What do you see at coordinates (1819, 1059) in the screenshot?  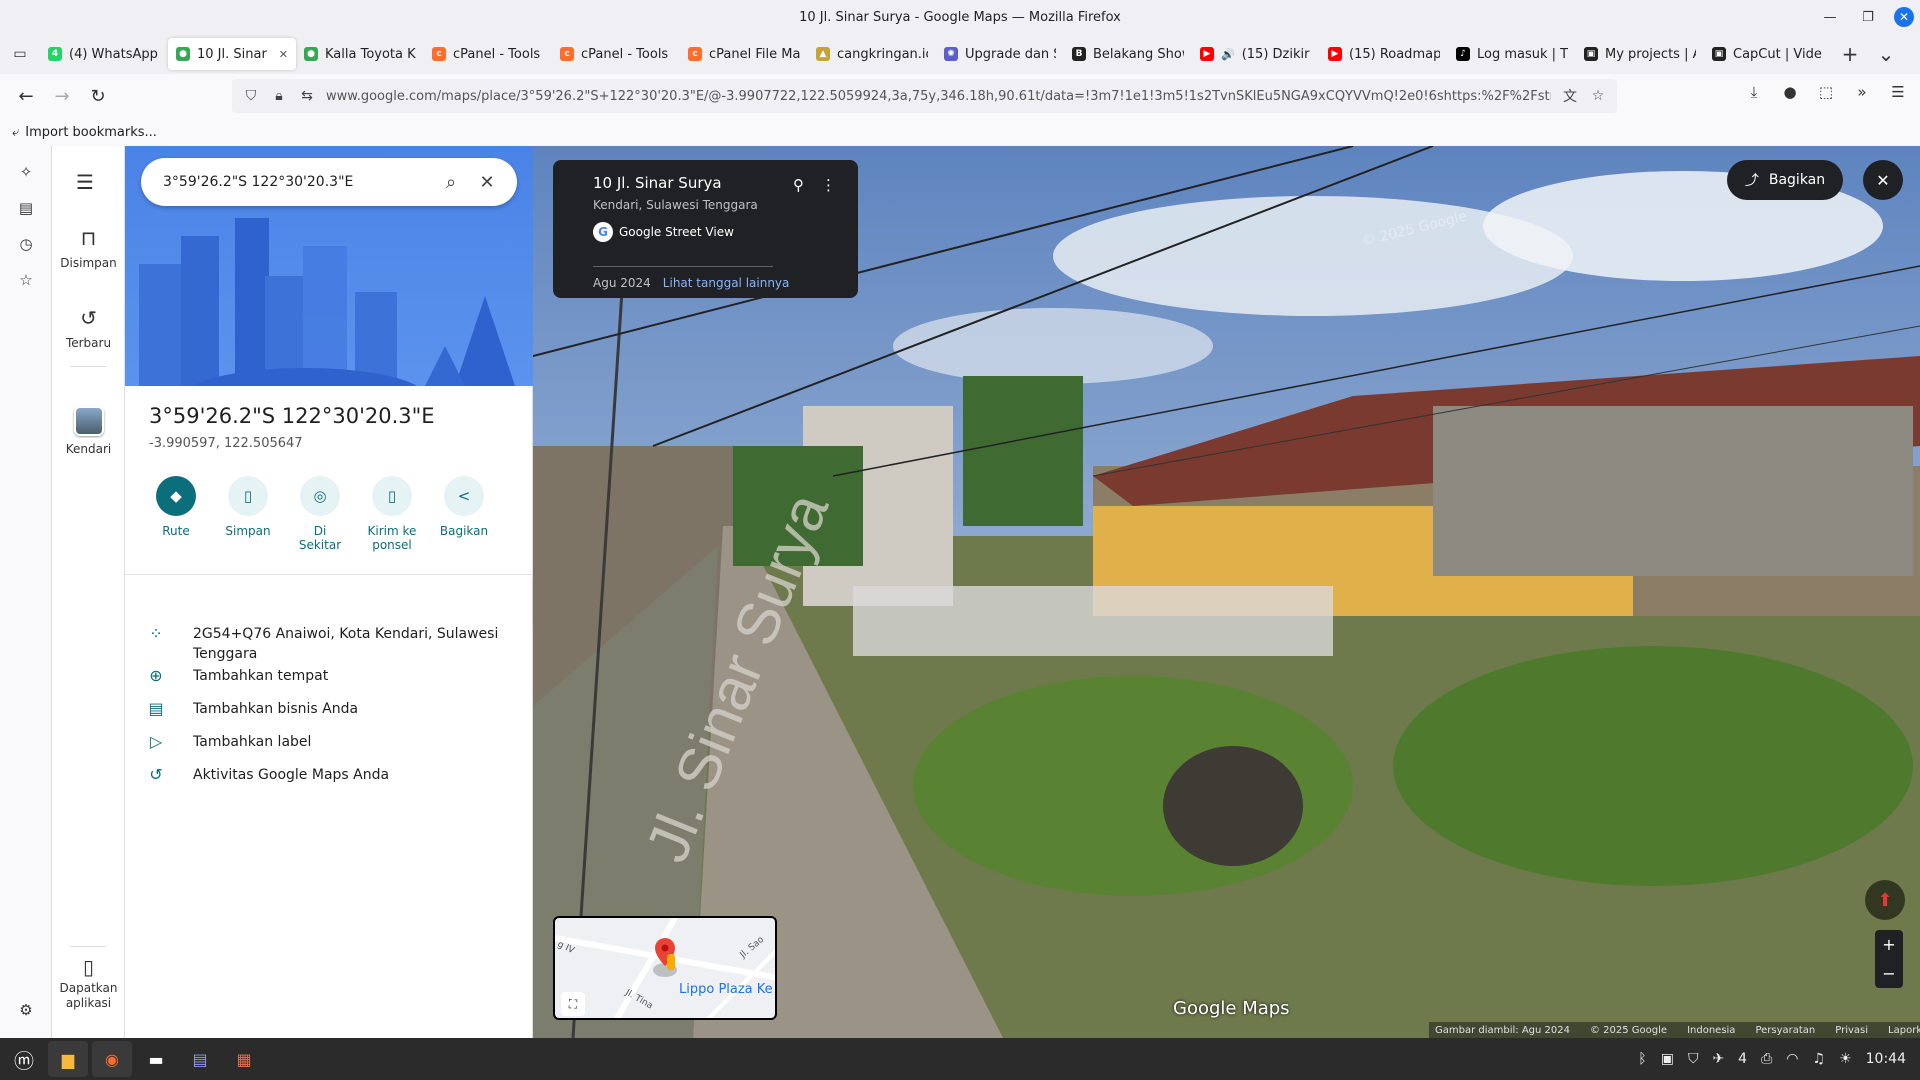 I see `music-icon: ♫` at bounding box center [1819, 1059].